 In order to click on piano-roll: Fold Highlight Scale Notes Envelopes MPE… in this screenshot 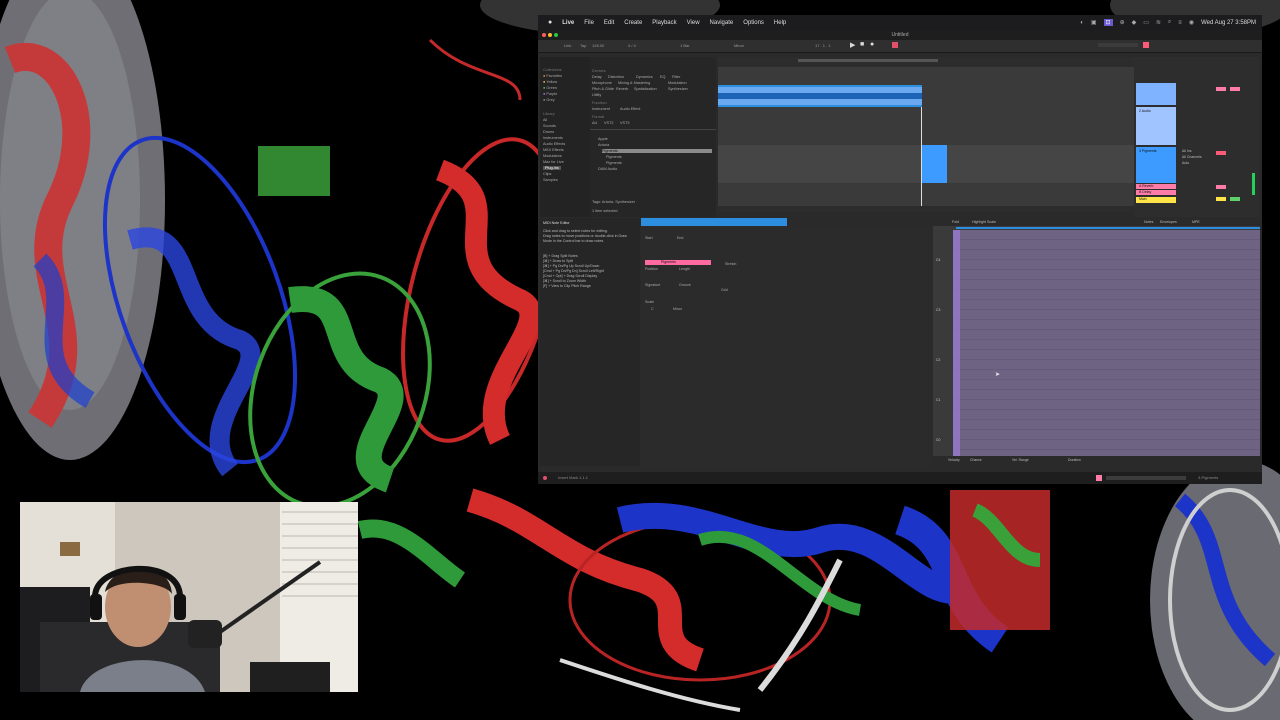, I will do `click(1024, 342)`.